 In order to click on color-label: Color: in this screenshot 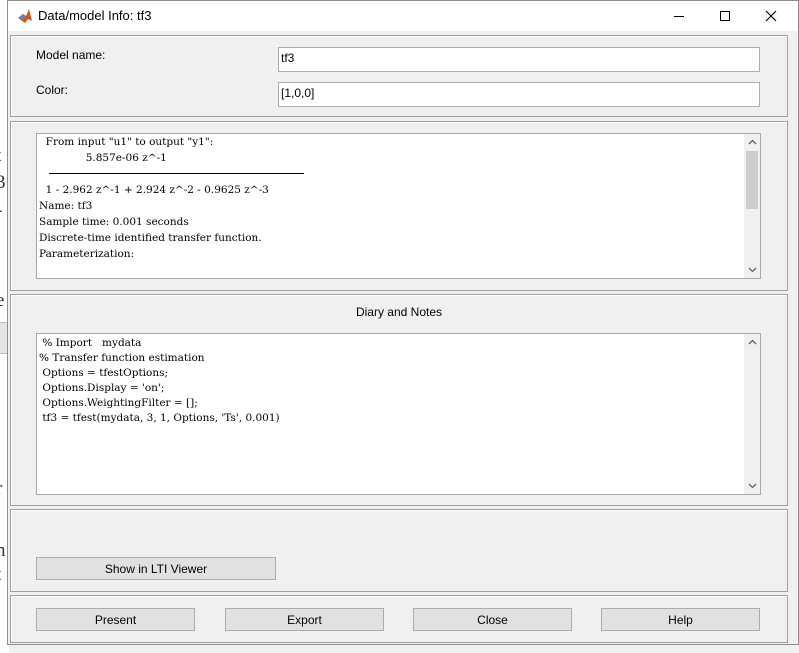, I will do `click(52, 90)`.